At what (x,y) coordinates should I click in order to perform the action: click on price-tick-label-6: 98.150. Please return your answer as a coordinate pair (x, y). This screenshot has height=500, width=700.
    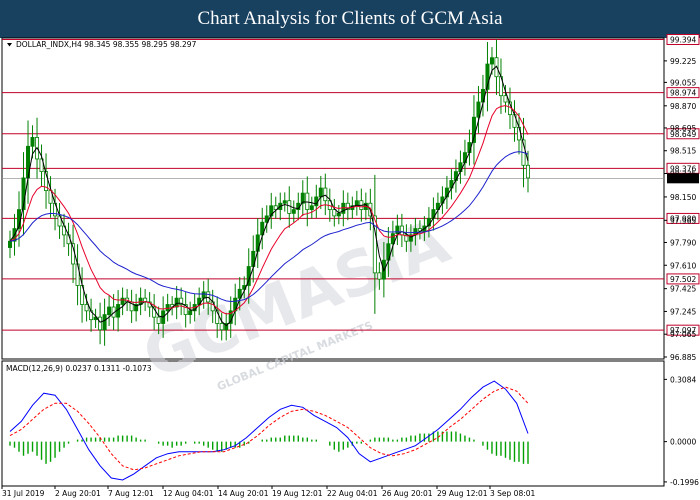
    Looking at the image, I should click on (683, 197).